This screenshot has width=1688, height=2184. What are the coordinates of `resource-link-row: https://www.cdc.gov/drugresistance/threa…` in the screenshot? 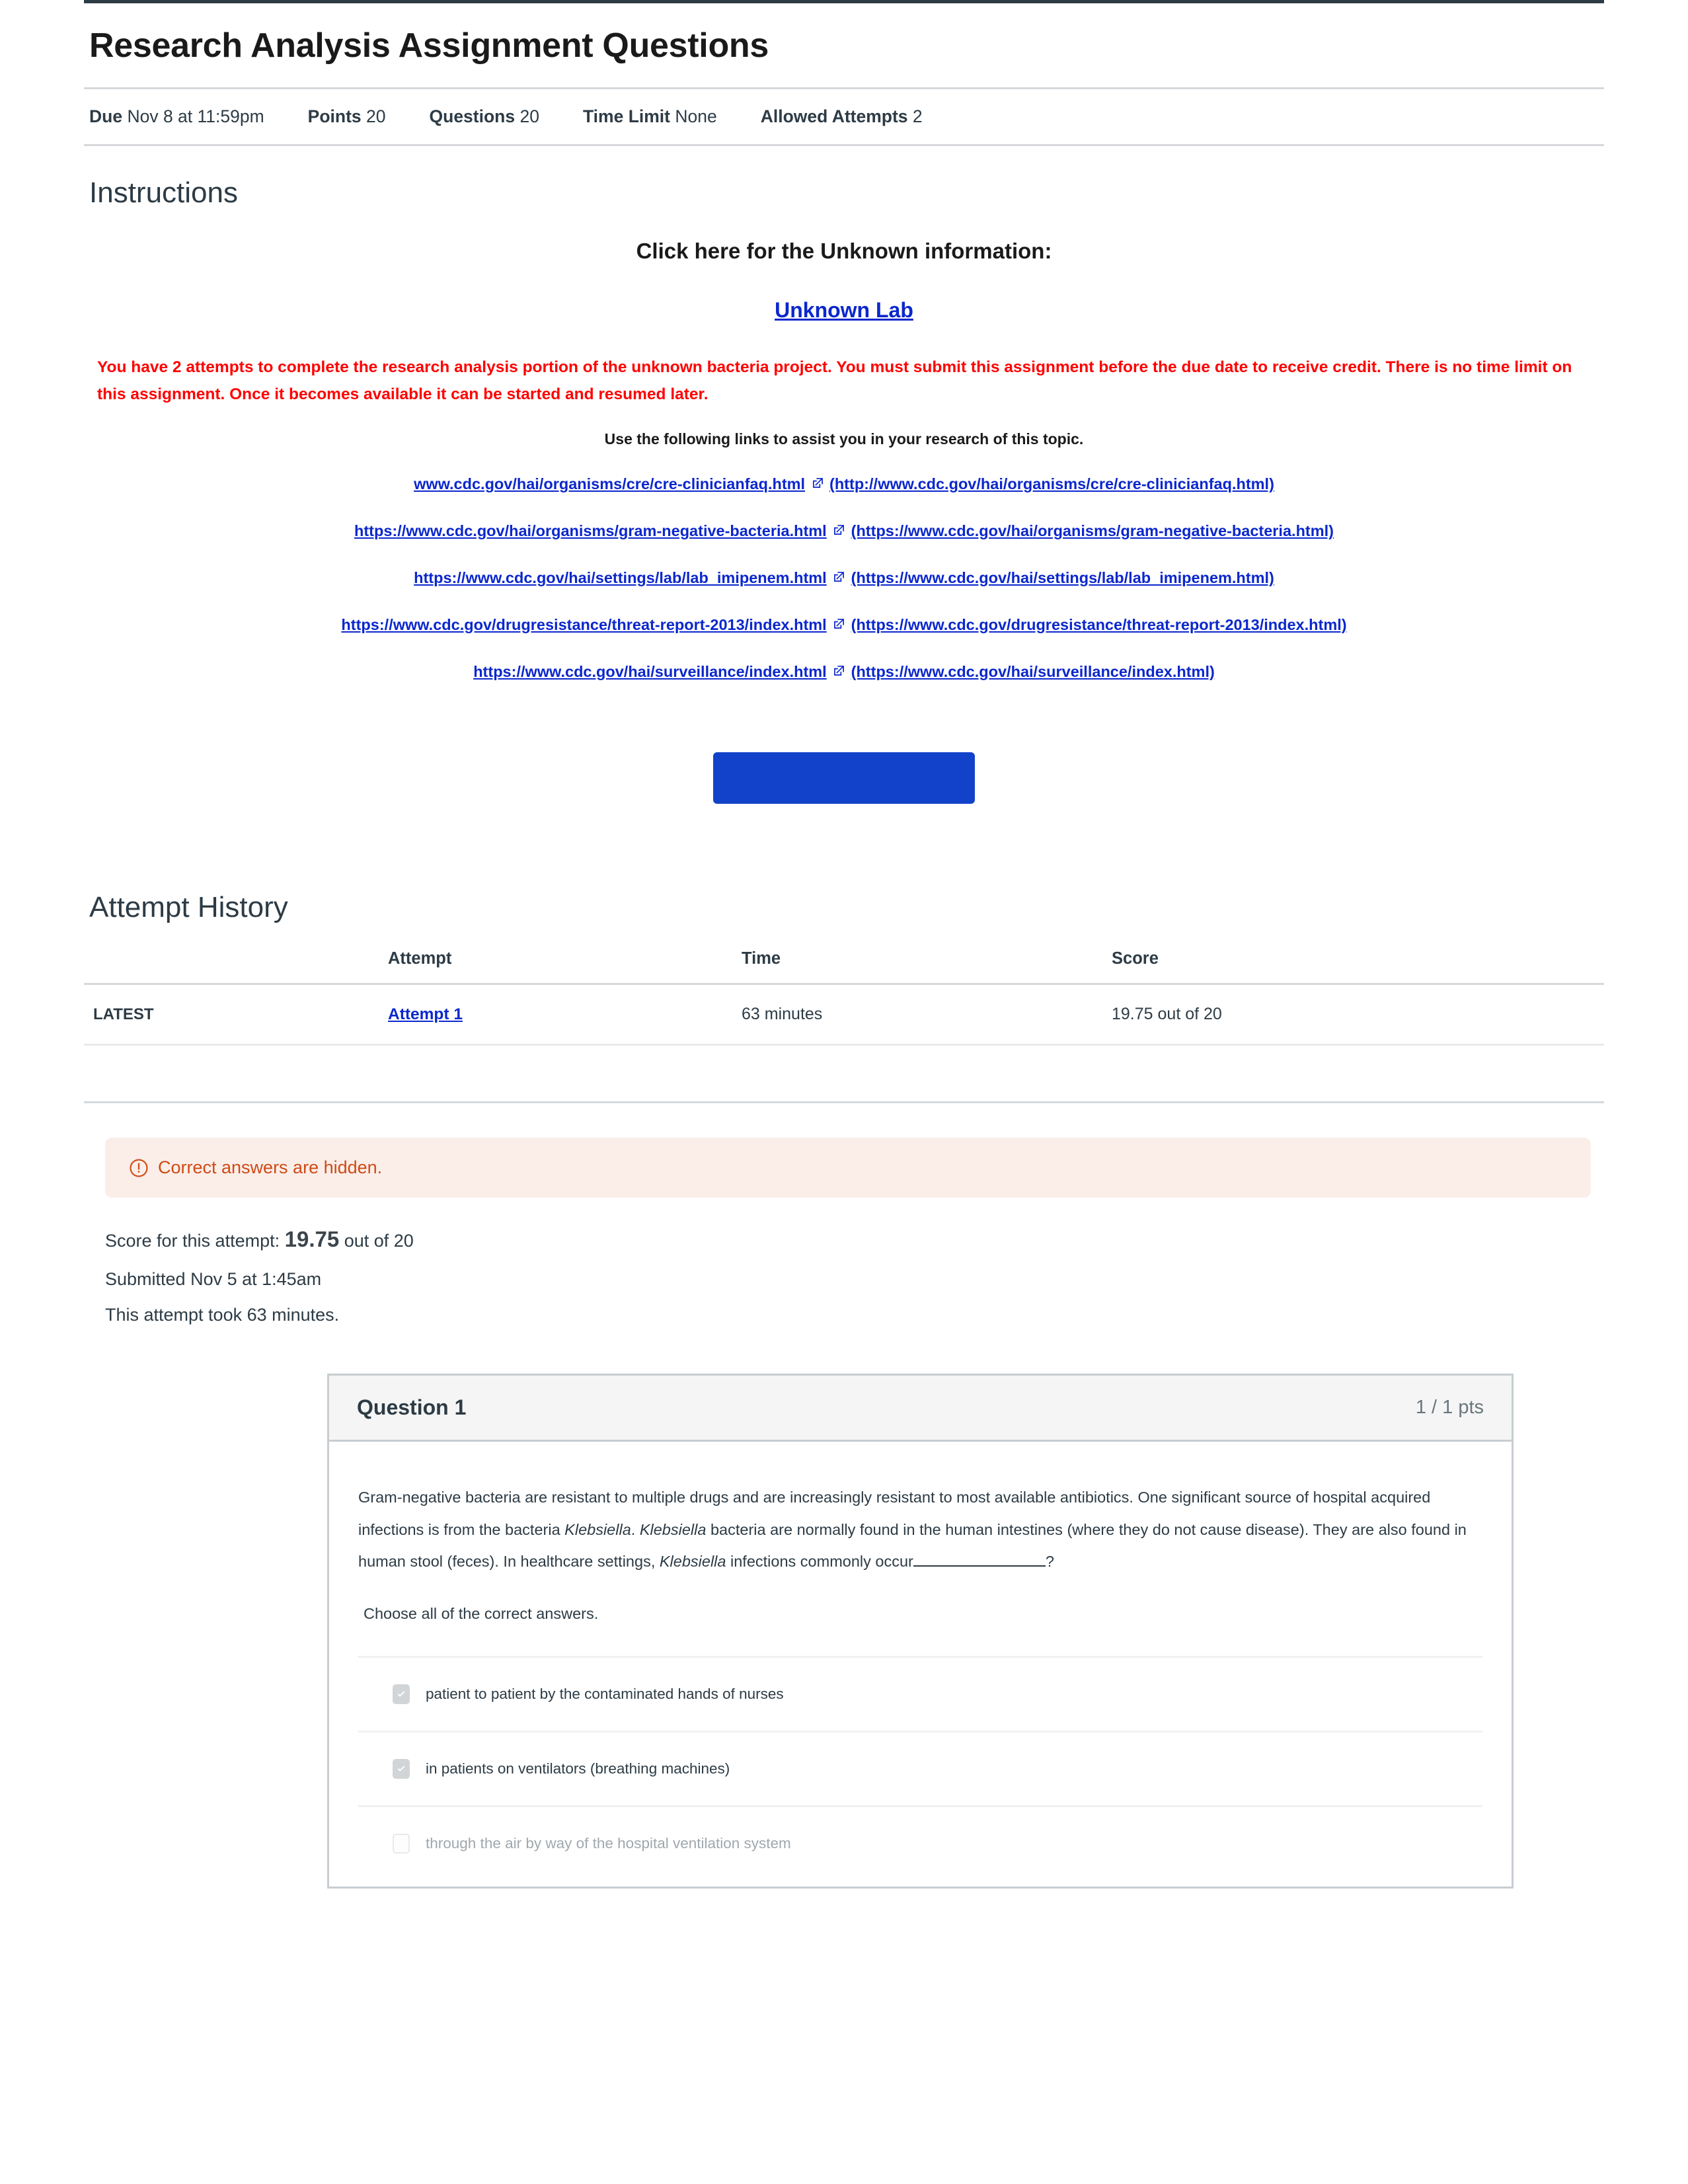 It's located at (844, 625).